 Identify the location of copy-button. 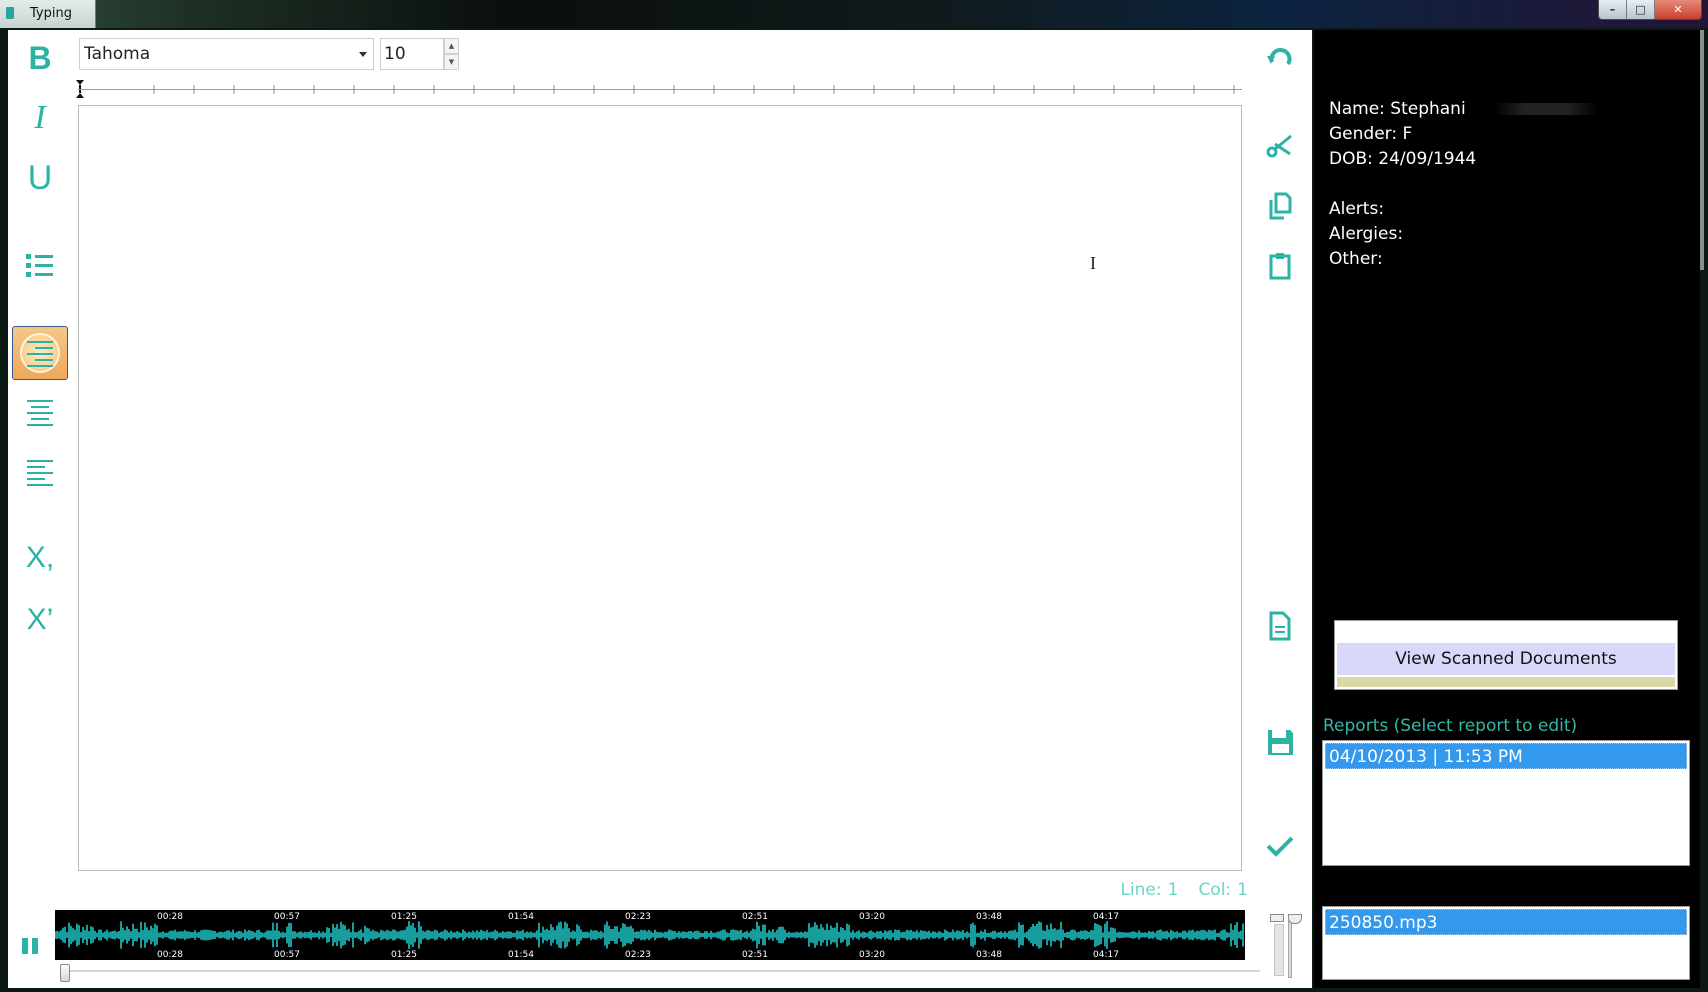
(1280, 206).